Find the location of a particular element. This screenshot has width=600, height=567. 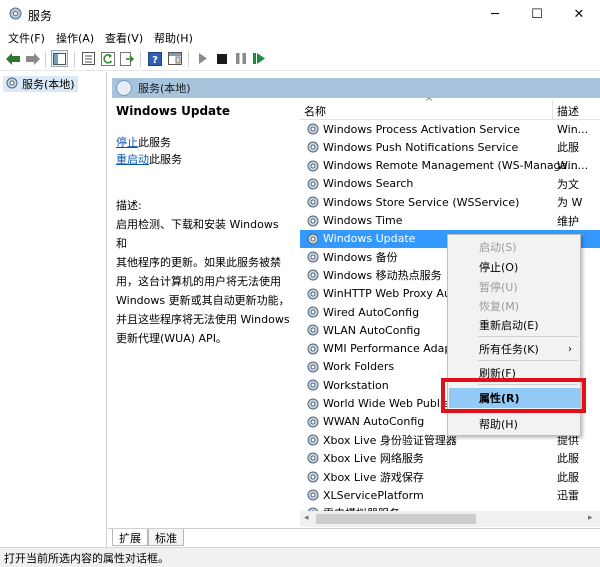

stop-service-link: 停止 is located at coordinates (127, 142).